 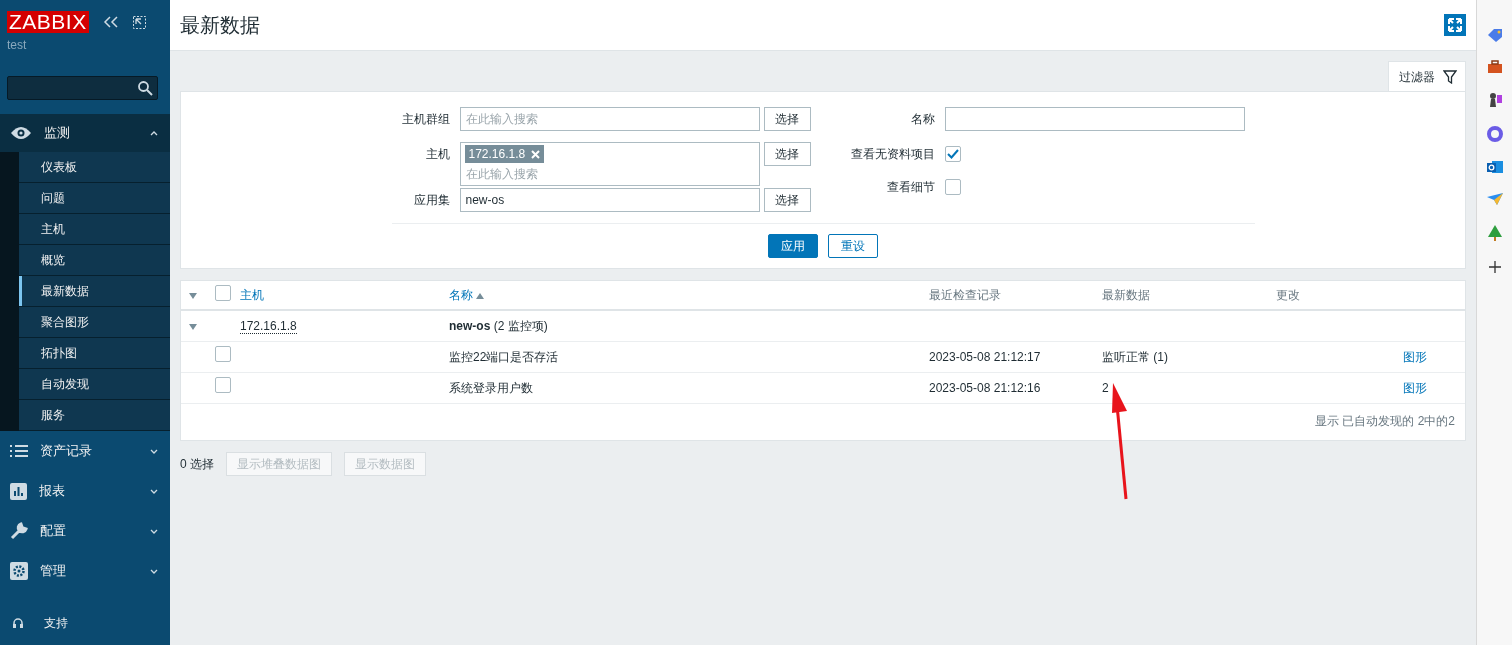 What do you see at coordinates (193, 326) in the screenshot?
I see `expand-icon` at bounding box center [193, 326].